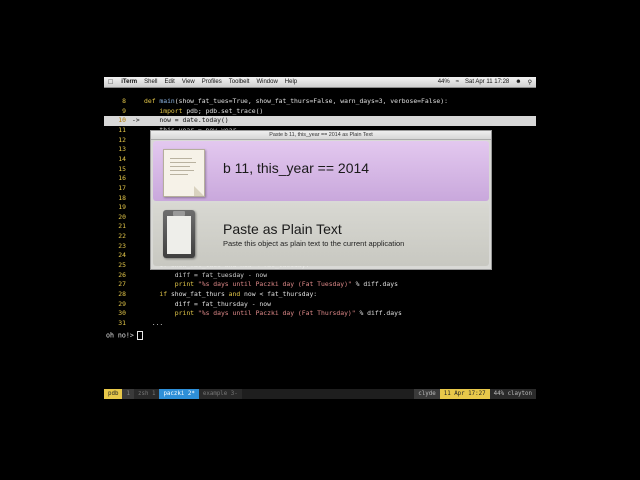 This screenshot has width=640, height=480. What do you see at coordinates (122, 255) in the screenshot?
I see `line-number: 24` at bounding box center [122, 255].